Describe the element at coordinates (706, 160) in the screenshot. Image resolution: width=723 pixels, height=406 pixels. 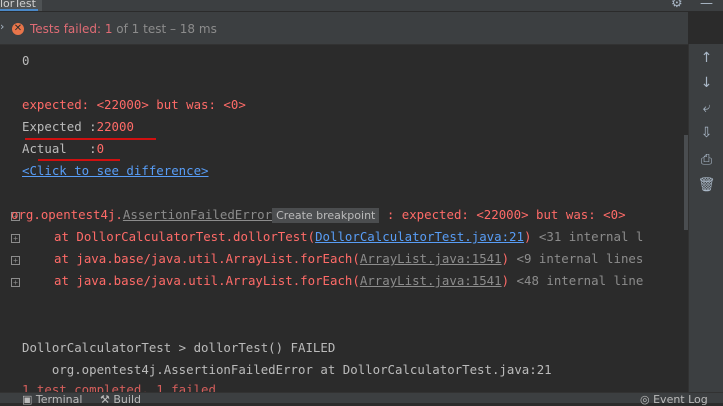
I see `print-icon: ⎙` at that location.